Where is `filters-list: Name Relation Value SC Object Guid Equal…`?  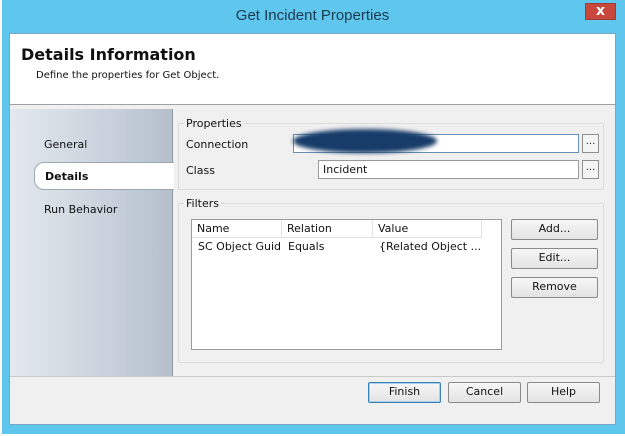
filters-list: Name Relation Value SC Object Guid Equal… is located at coordinates (346, 284).